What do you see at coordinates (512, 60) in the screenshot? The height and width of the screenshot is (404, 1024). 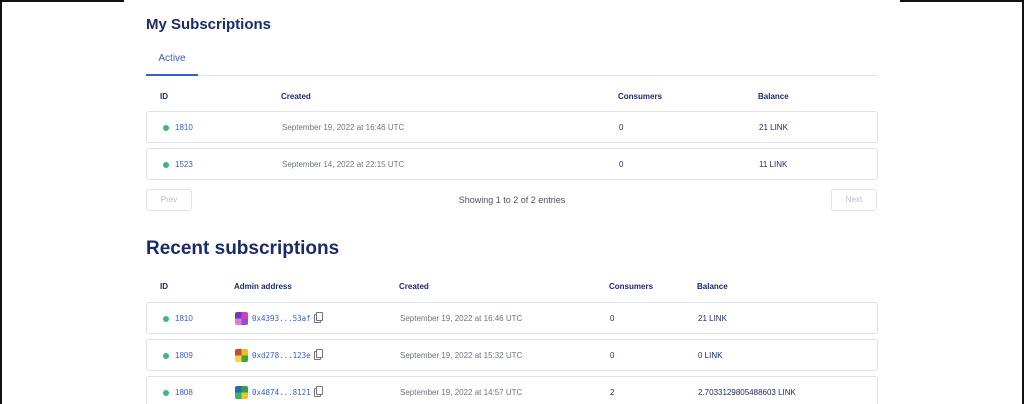 I see `subscription-tabs: Active` at bounding box center [512, 60].